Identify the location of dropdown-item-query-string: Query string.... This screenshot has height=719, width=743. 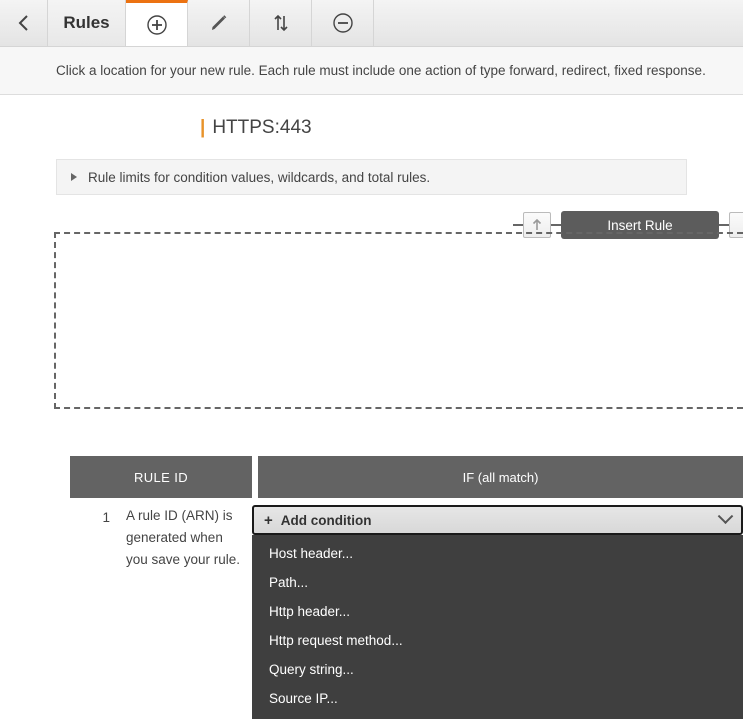
(497, 669).